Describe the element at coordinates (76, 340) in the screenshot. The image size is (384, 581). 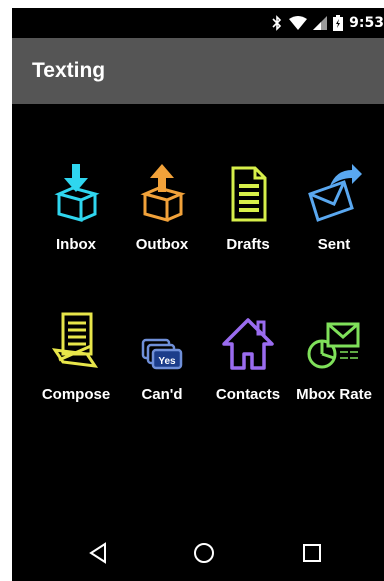
I see `compose-icon` at that location.